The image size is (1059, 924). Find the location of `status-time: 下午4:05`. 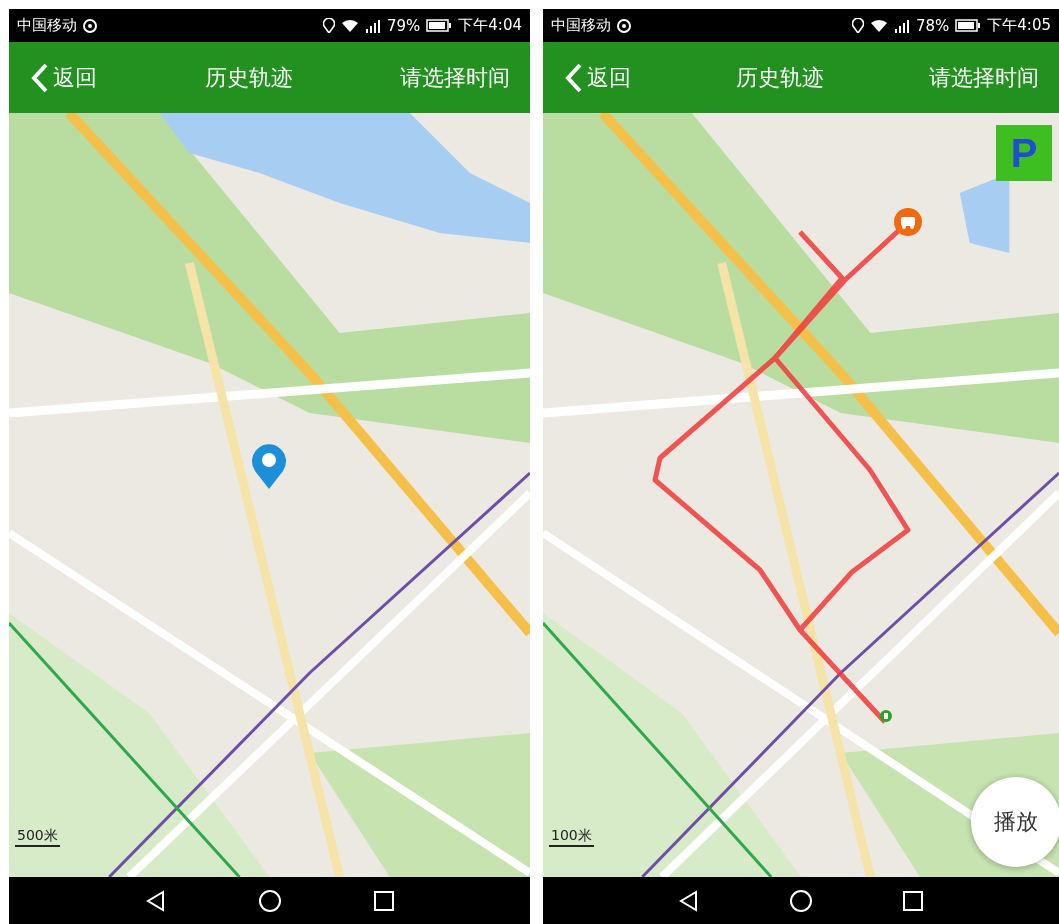

status-time: 下午4:05 is located at coordinates (1019, 25).